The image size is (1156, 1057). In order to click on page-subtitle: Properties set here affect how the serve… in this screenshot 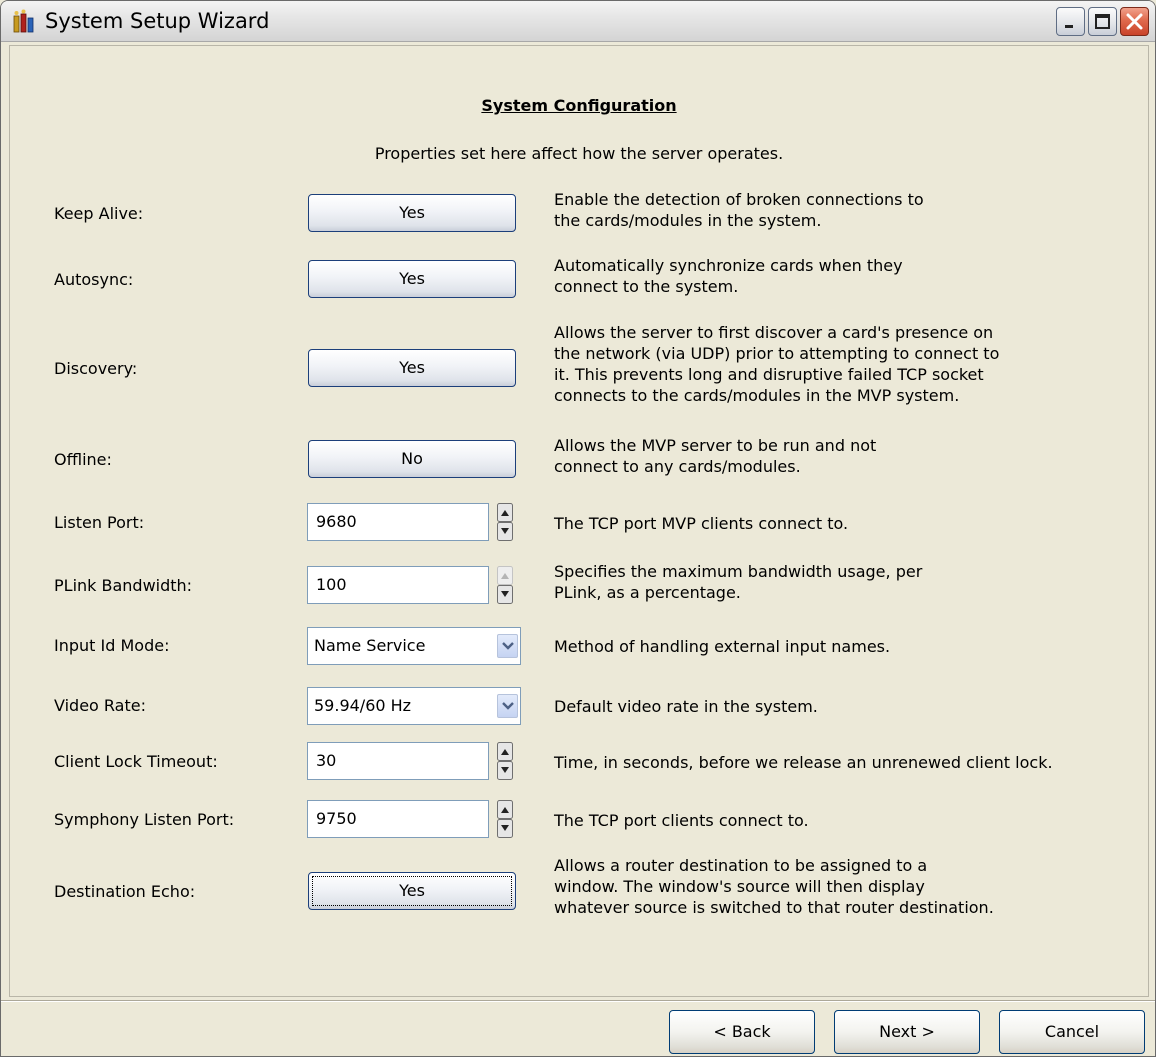, I will do `click(579, 153)`.